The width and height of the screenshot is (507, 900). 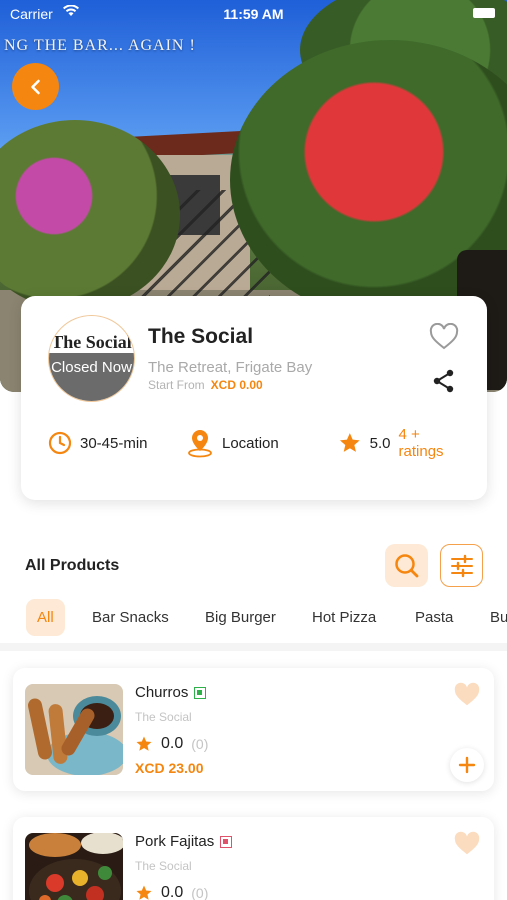 I want to click on tab-all: All, so click(x=45, y=617).